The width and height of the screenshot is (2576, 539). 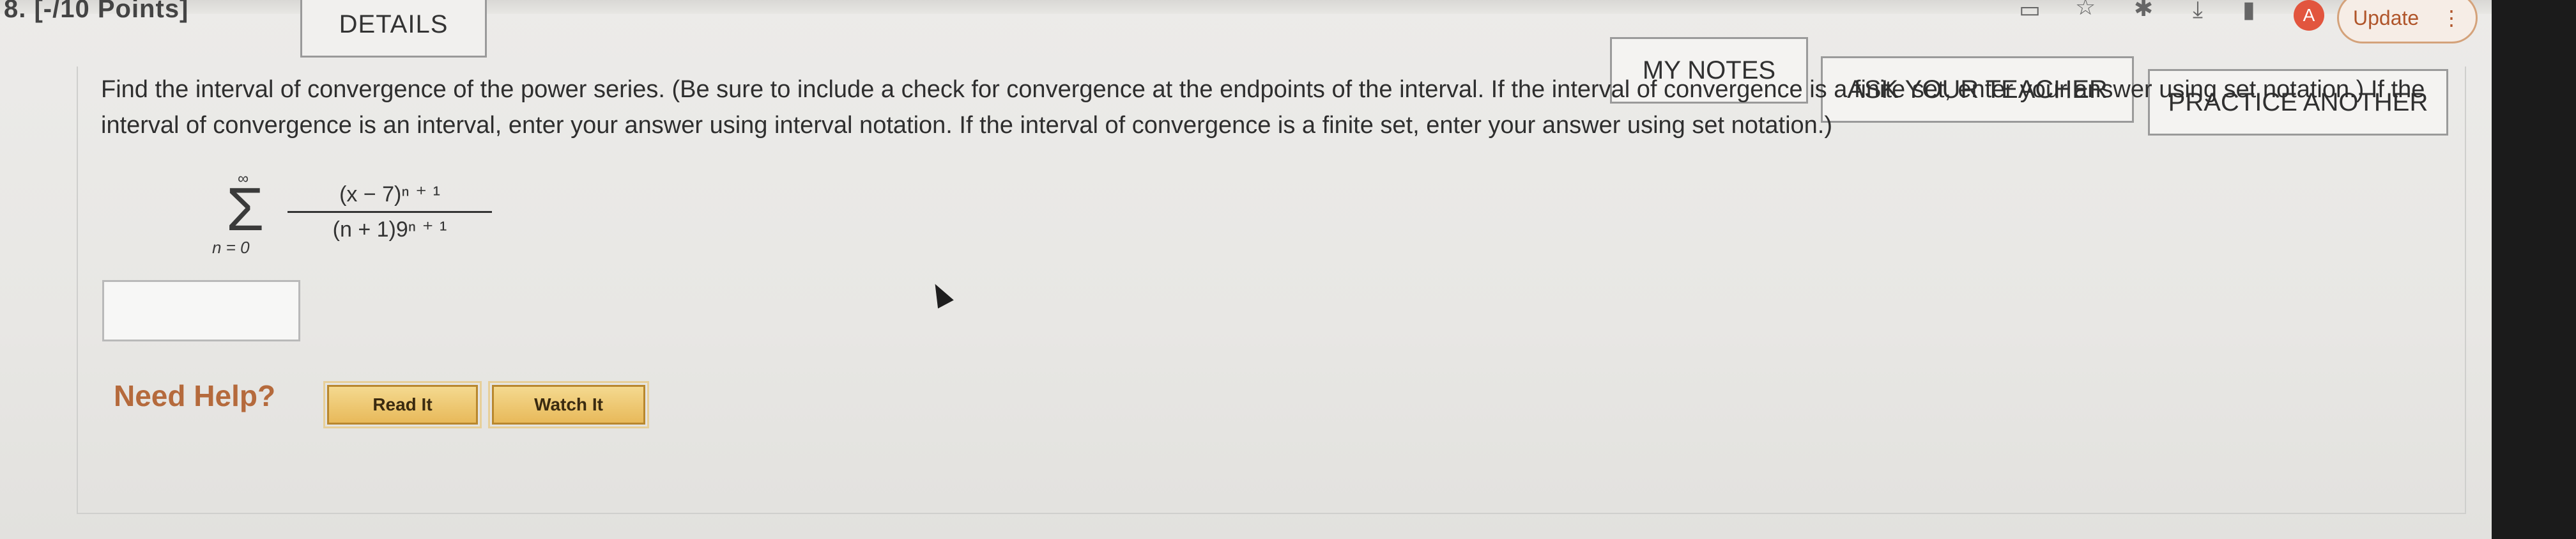 I want to click on update-button: Update ⋮, so click(x=2407, y=21).